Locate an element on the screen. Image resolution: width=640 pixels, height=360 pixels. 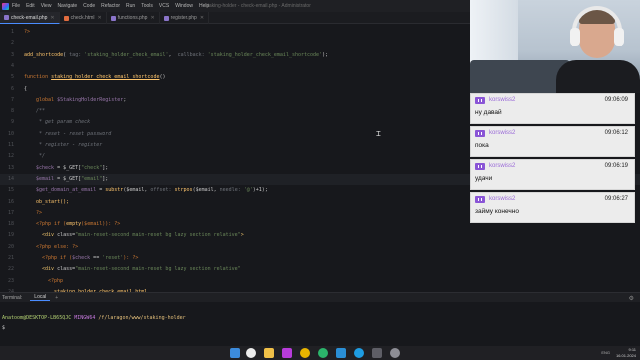
tab-label: functions.php is located at coordinates (132, 18).